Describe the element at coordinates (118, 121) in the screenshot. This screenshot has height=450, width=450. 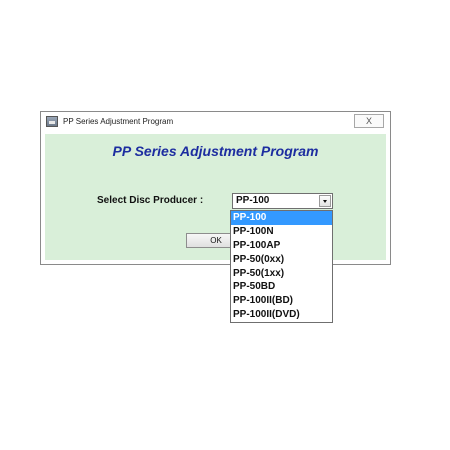
I see `window-title: PP Series Adjustment Program` at that location.